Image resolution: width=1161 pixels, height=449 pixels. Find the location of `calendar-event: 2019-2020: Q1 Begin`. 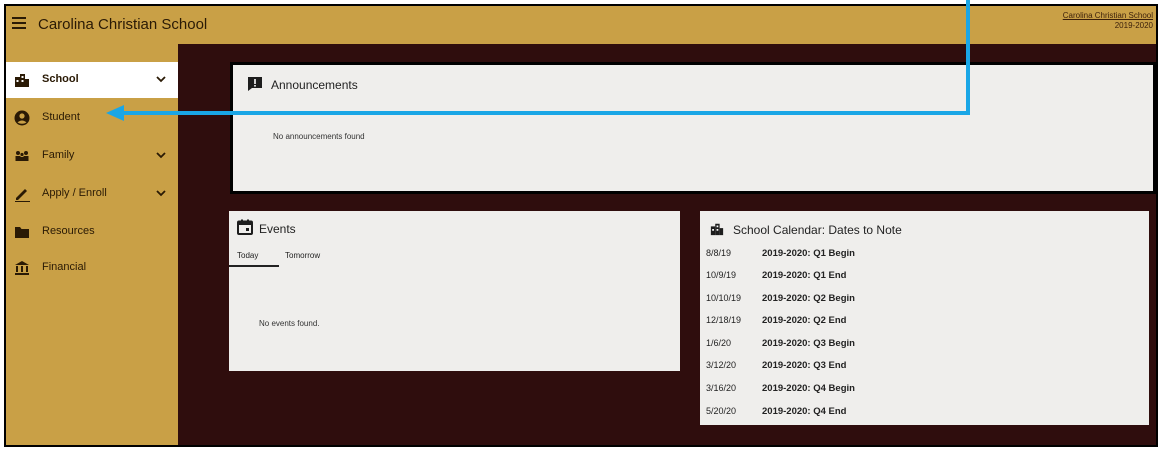

calendar-event: 2019-2020: Q1 Begin is located at coordinates (808, 253).